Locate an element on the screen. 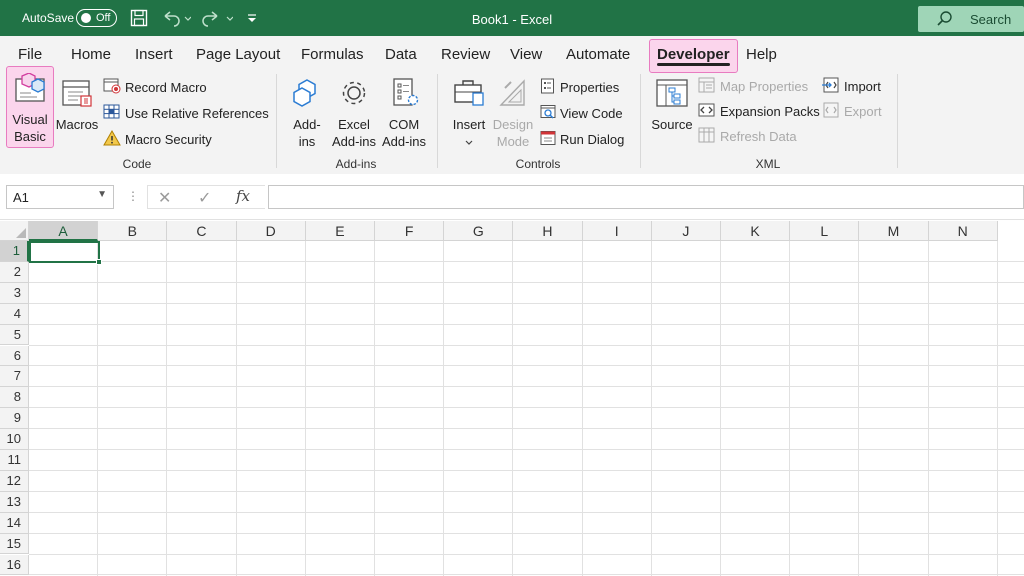 This screenshot has width=1024, height=576. column-header-d: D is located at coordinates (271, 231).